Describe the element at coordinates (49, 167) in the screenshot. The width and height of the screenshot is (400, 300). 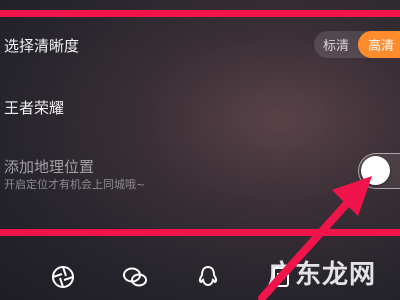
I see `location-label: 添加地理位置` at that location.